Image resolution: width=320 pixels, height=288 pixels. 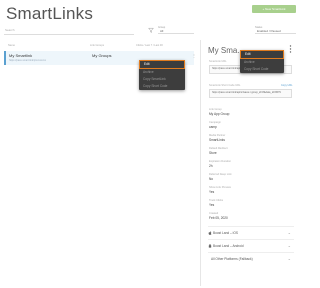 I want to click on field-label: Track Clicks, so click(x=216, y=200).